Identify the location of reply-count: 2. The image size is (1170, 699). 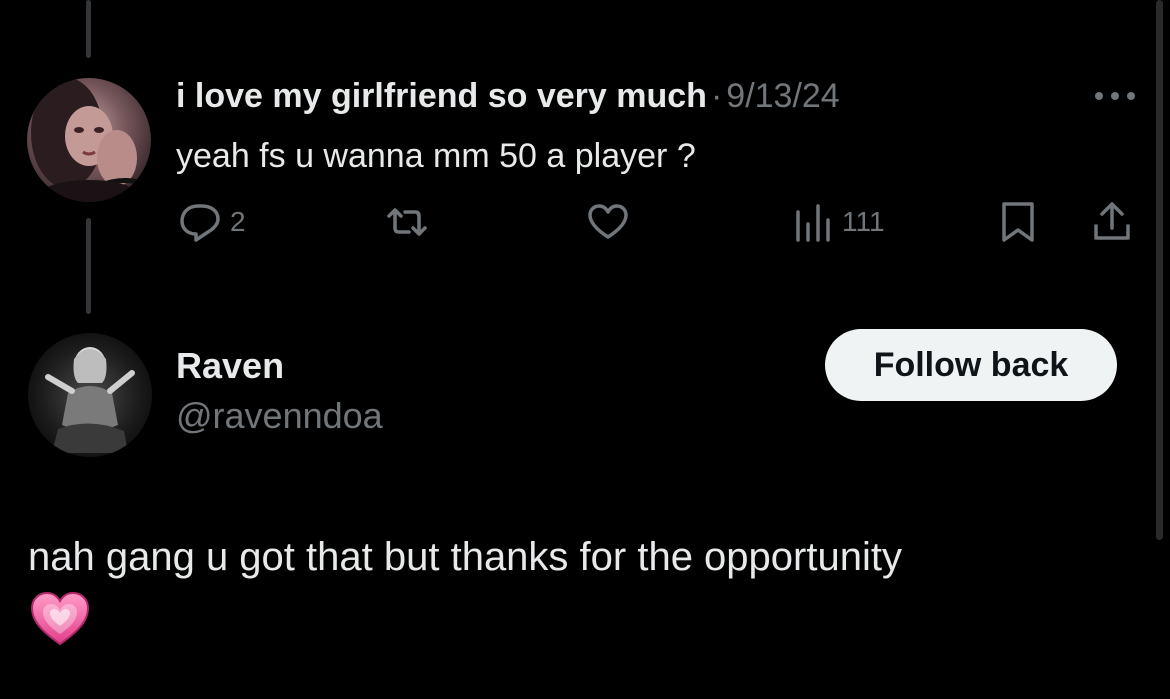
(238, 221).